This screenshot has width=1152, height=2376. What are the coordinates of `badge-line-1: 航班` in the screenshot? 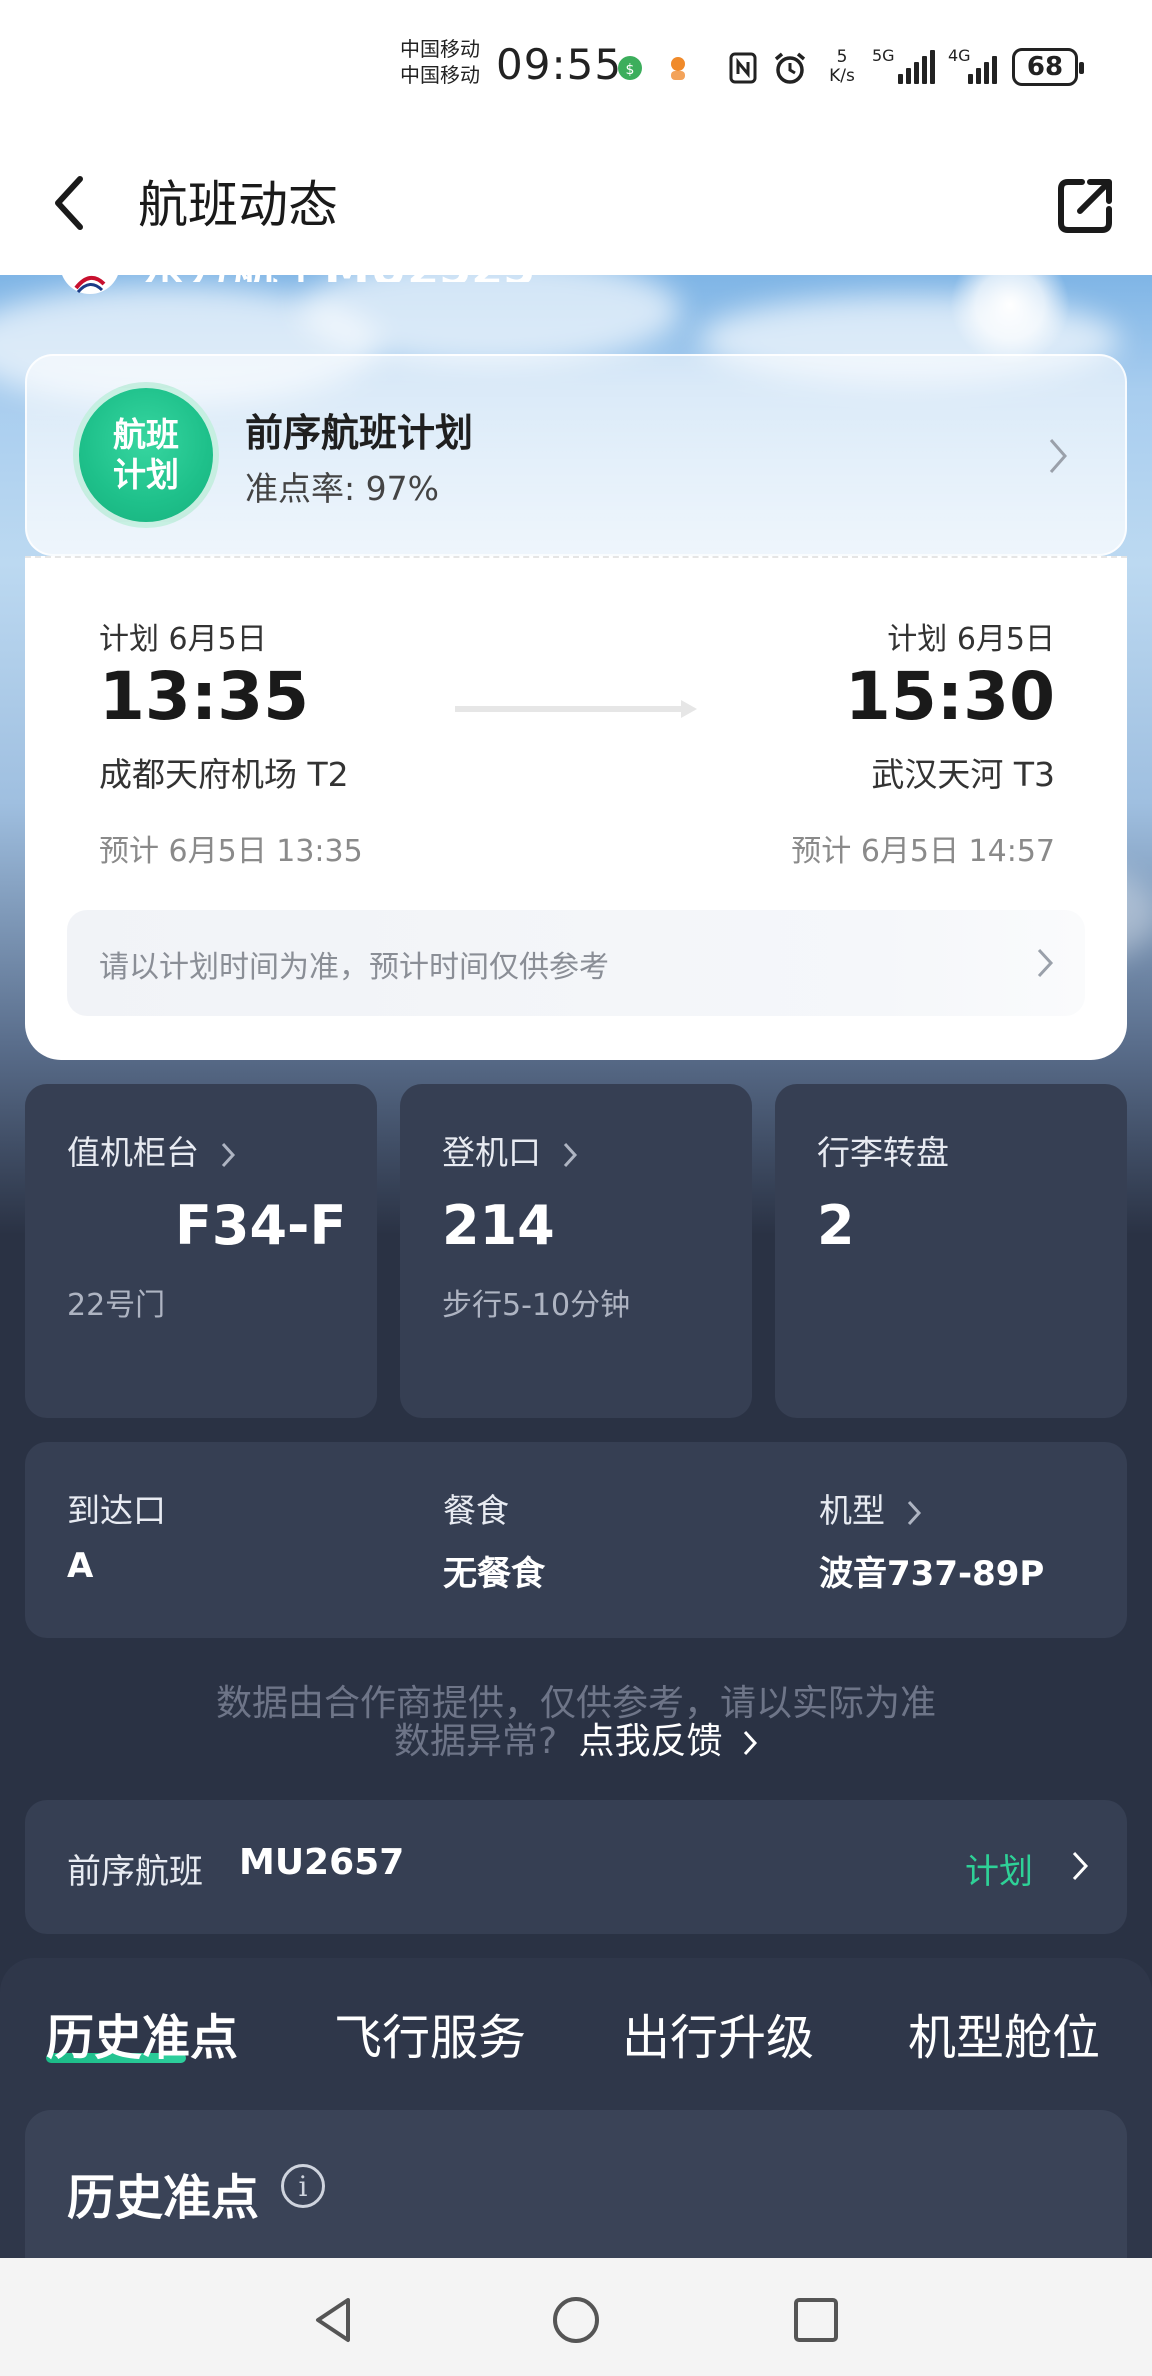 It's located at (146, 434).